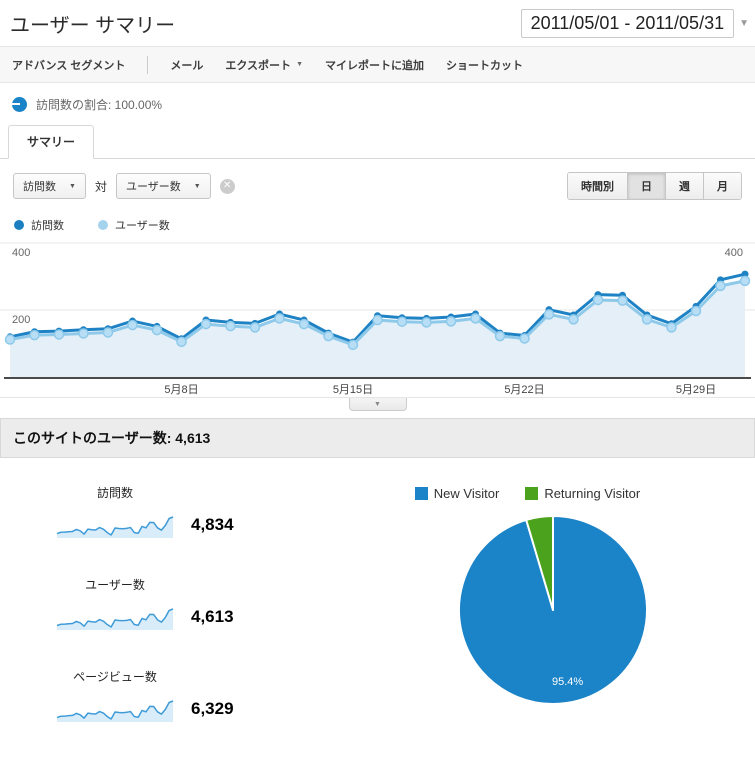 The image size is (755, 760). Describe the element at coordinates (684, 186) in the screenshot. I see `granularity-week: 週` at that location.